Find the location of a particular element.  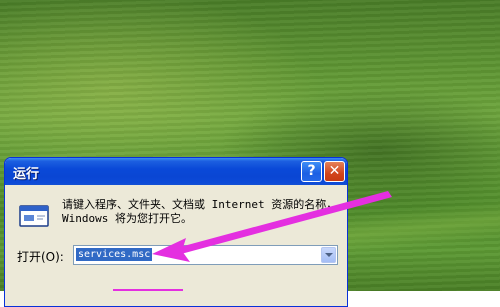

help-icon: ? is located at coordinates (311, 171).